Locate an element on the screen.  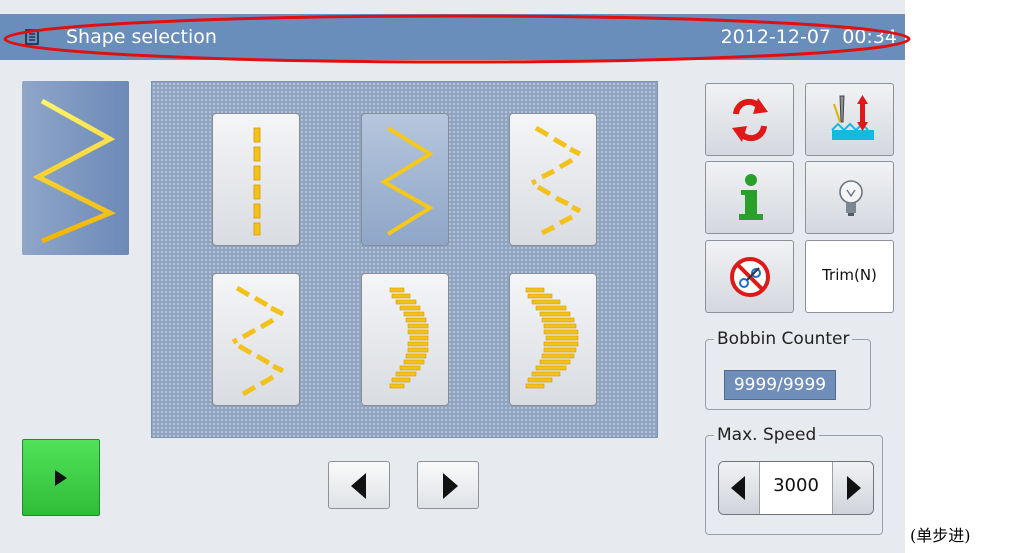
needle-height-button is located at coordinates (849, 119).